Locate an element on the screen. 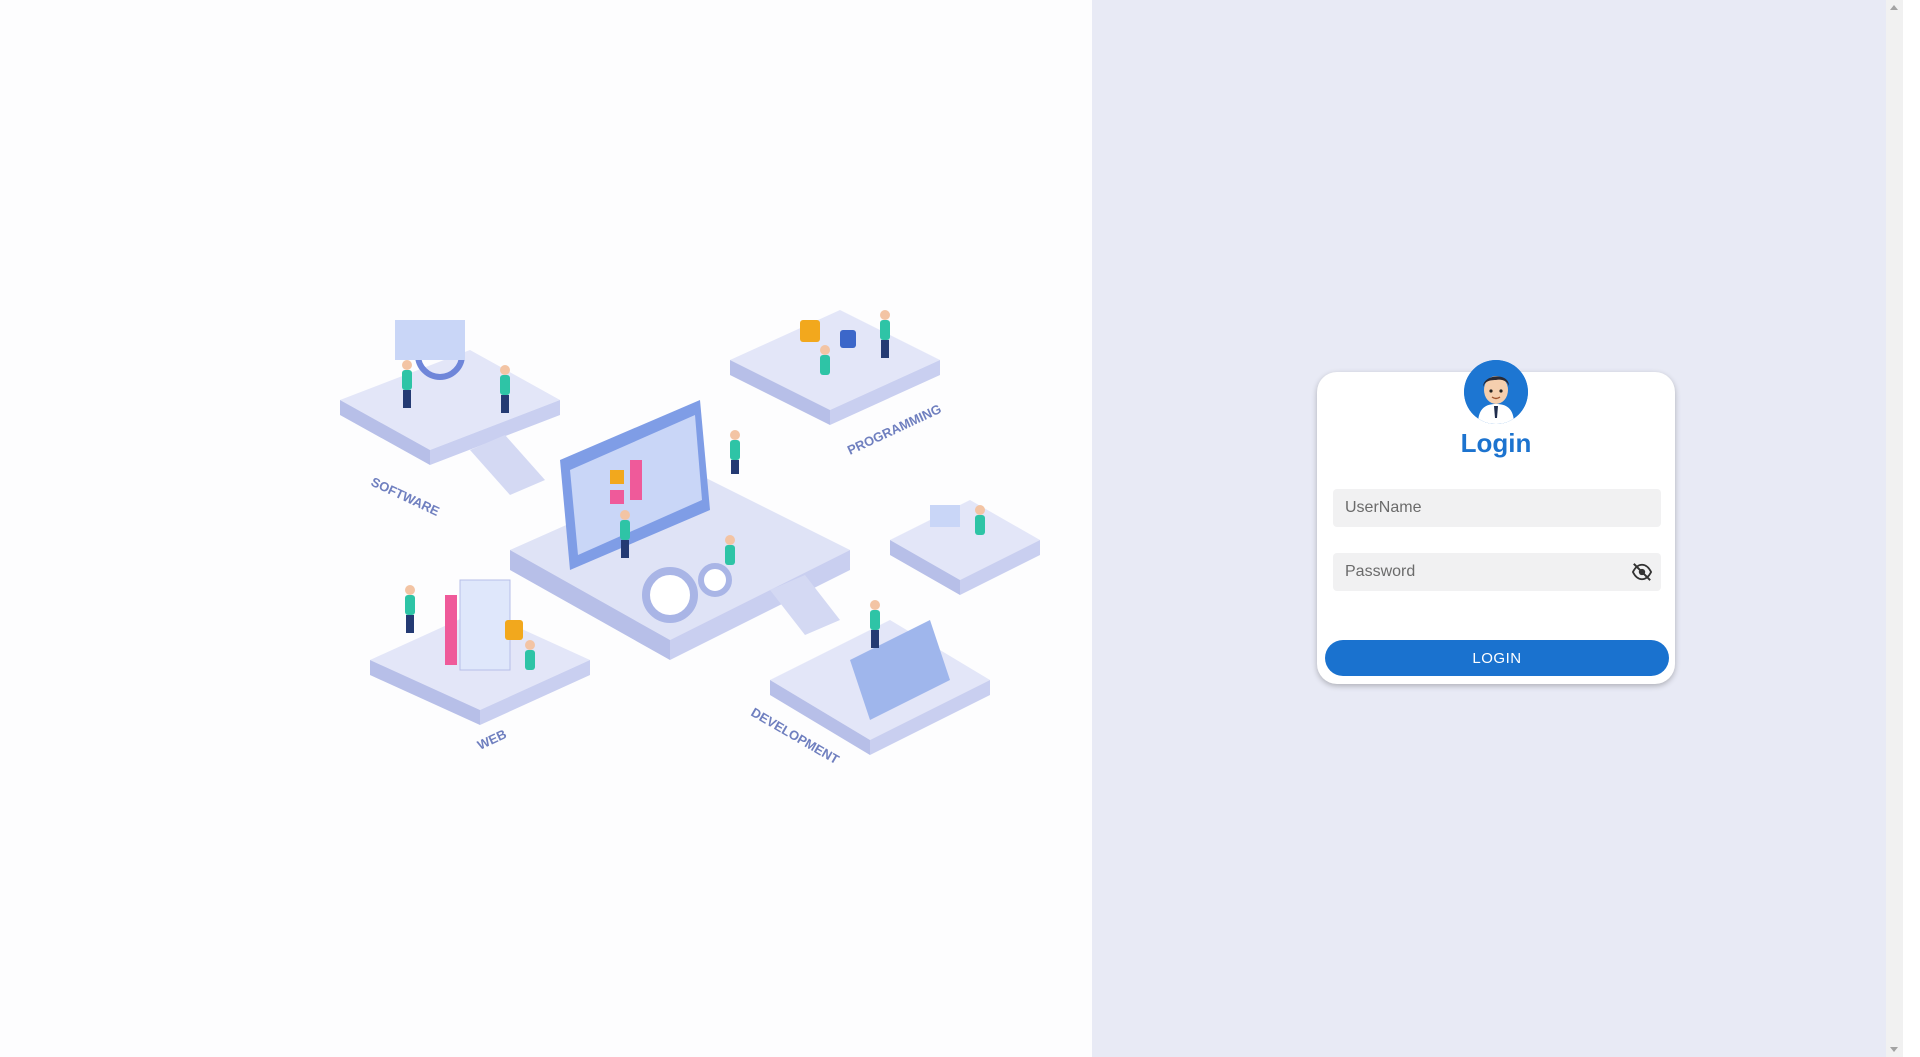 The image size is (1920, 1057). login-button: LOGIN is located at coordinates (1497, 658).